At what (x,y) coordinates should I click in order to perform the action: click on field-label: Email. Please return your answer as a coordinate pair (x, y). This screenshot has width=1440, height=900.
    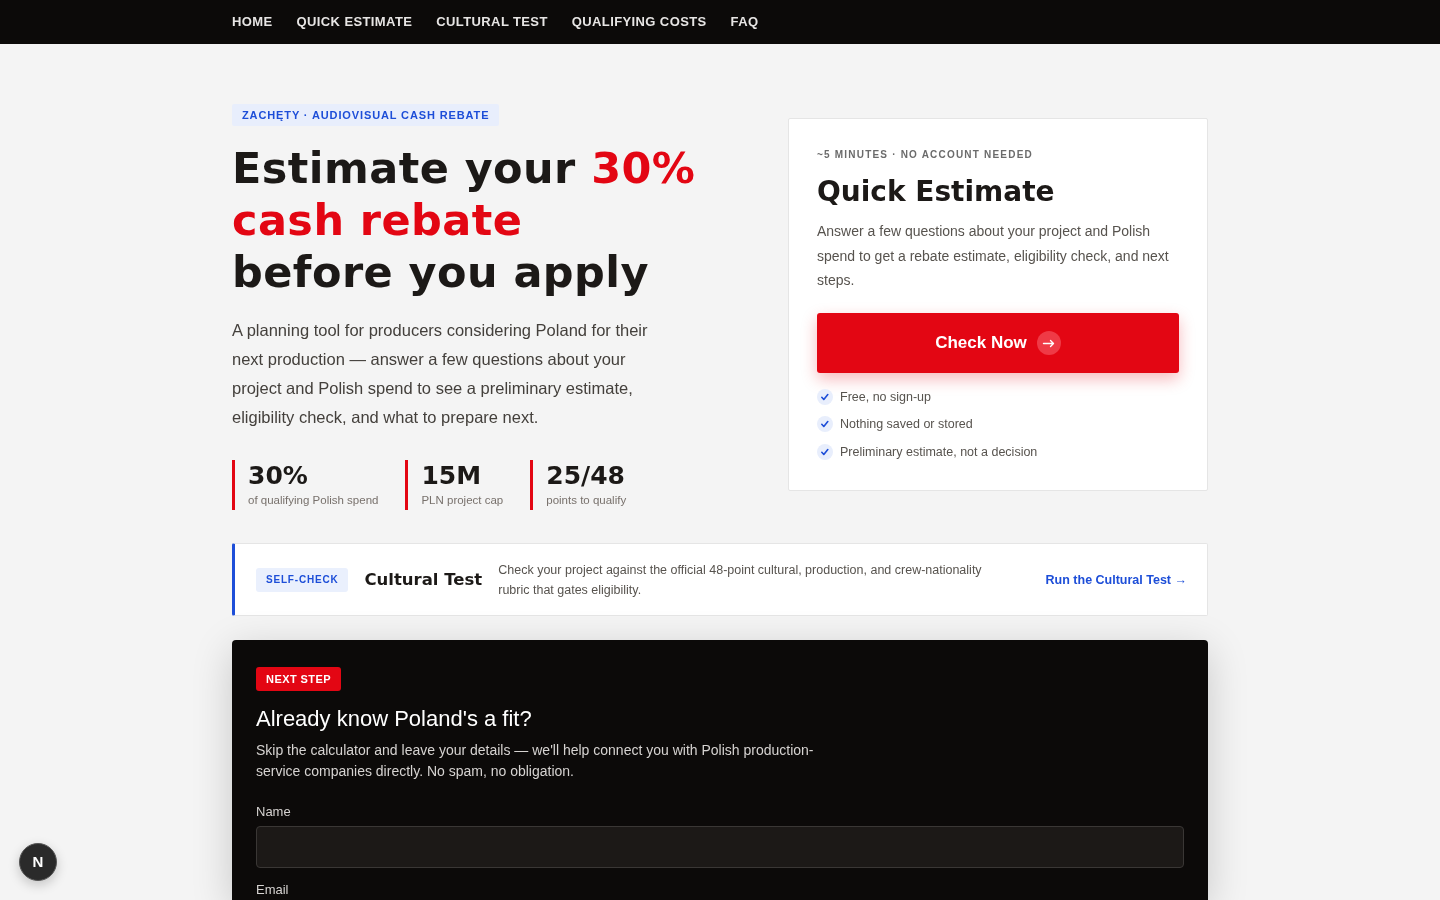
    Looking at the image, I should click on (273, 890).